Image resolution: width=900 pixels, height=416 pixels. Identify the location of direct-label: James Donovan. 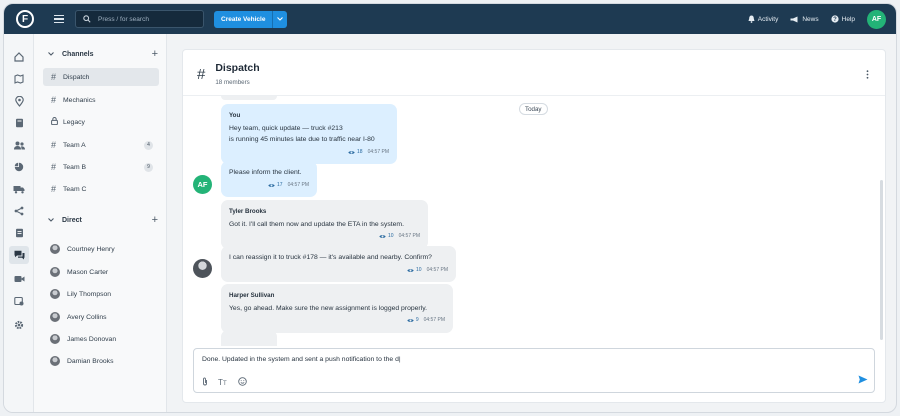
(92, 339).